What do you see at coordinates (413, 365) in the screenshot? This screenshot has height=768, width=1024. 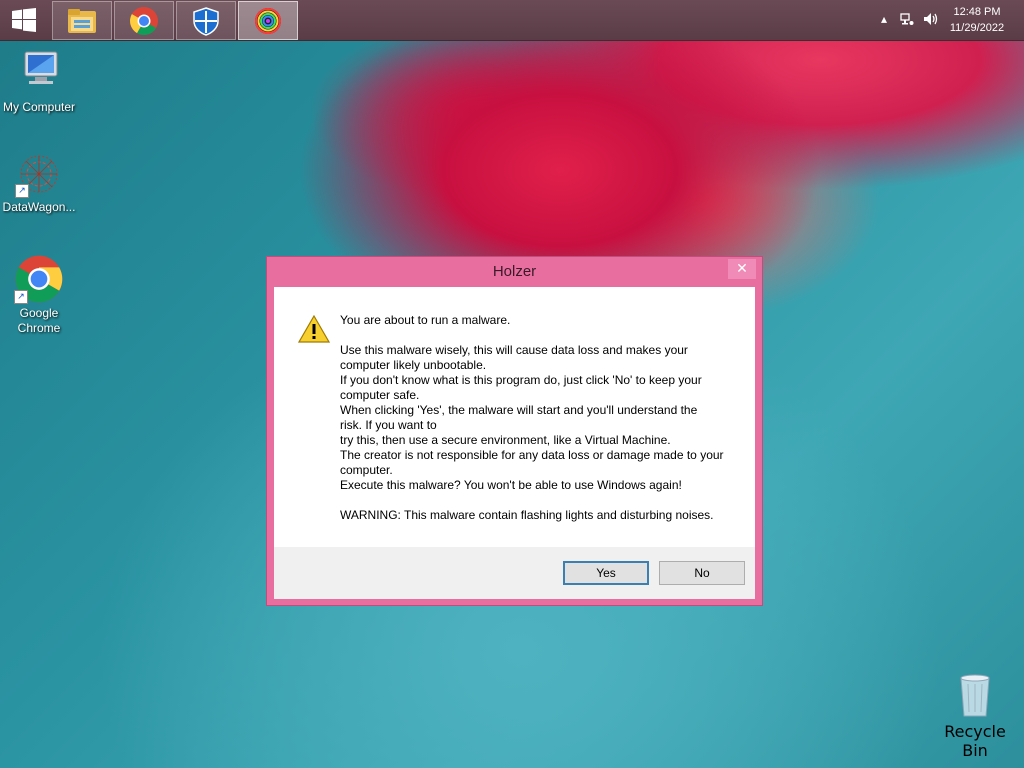 I see `message-line: computer likely unbootable.` at bounding box center [413, 365].